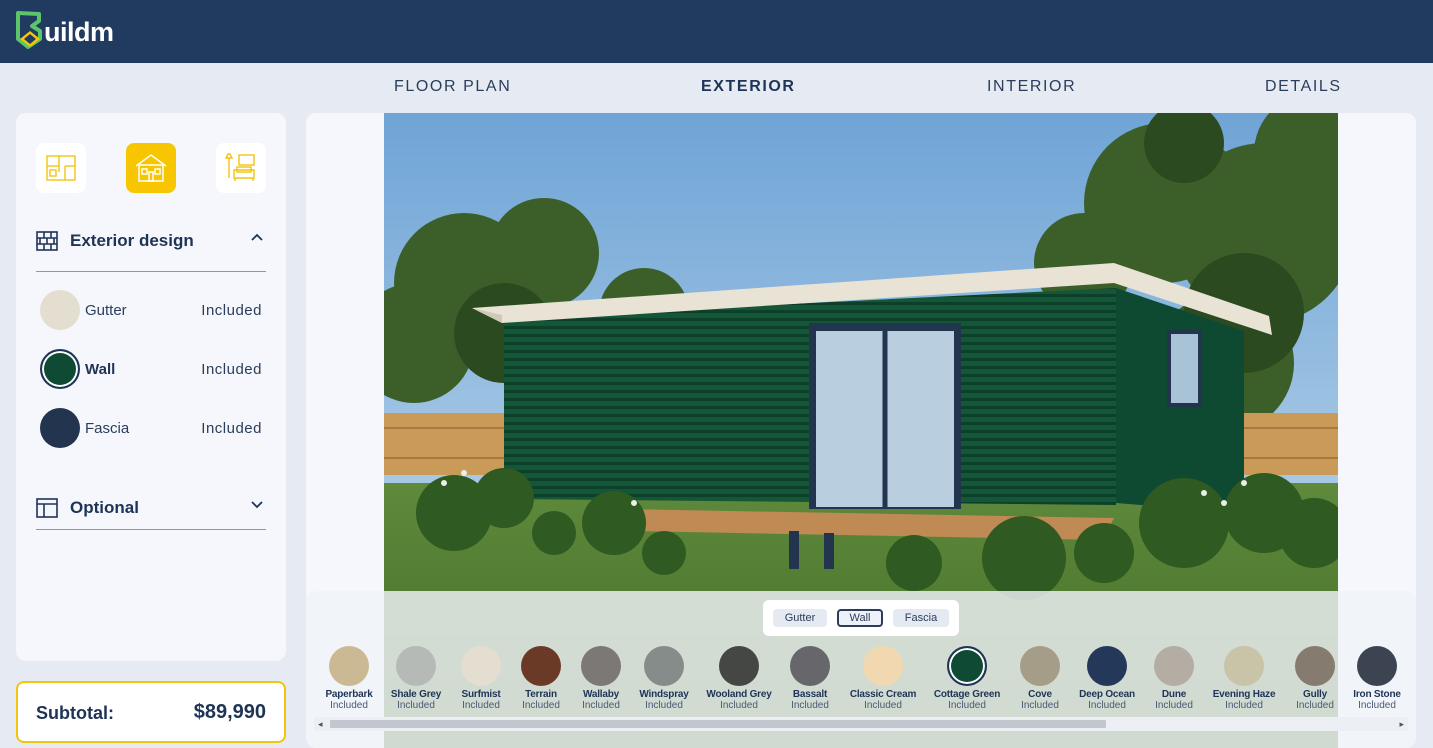  Describe the element at coordinates (29, 30) in the screenshot. I see `logo-mark-icon` at that location.